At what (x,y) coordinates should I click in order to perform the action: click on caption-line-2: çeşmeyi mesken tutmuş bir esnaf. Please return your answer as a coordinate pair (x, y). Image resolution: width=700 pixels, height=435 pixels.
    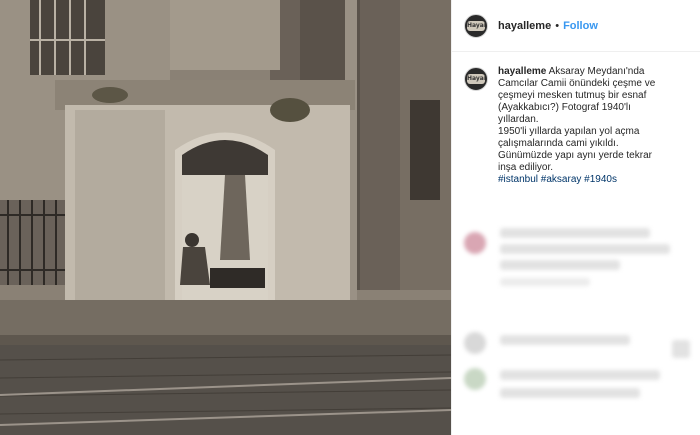
    Looking at the image, I should click on (572, 95).